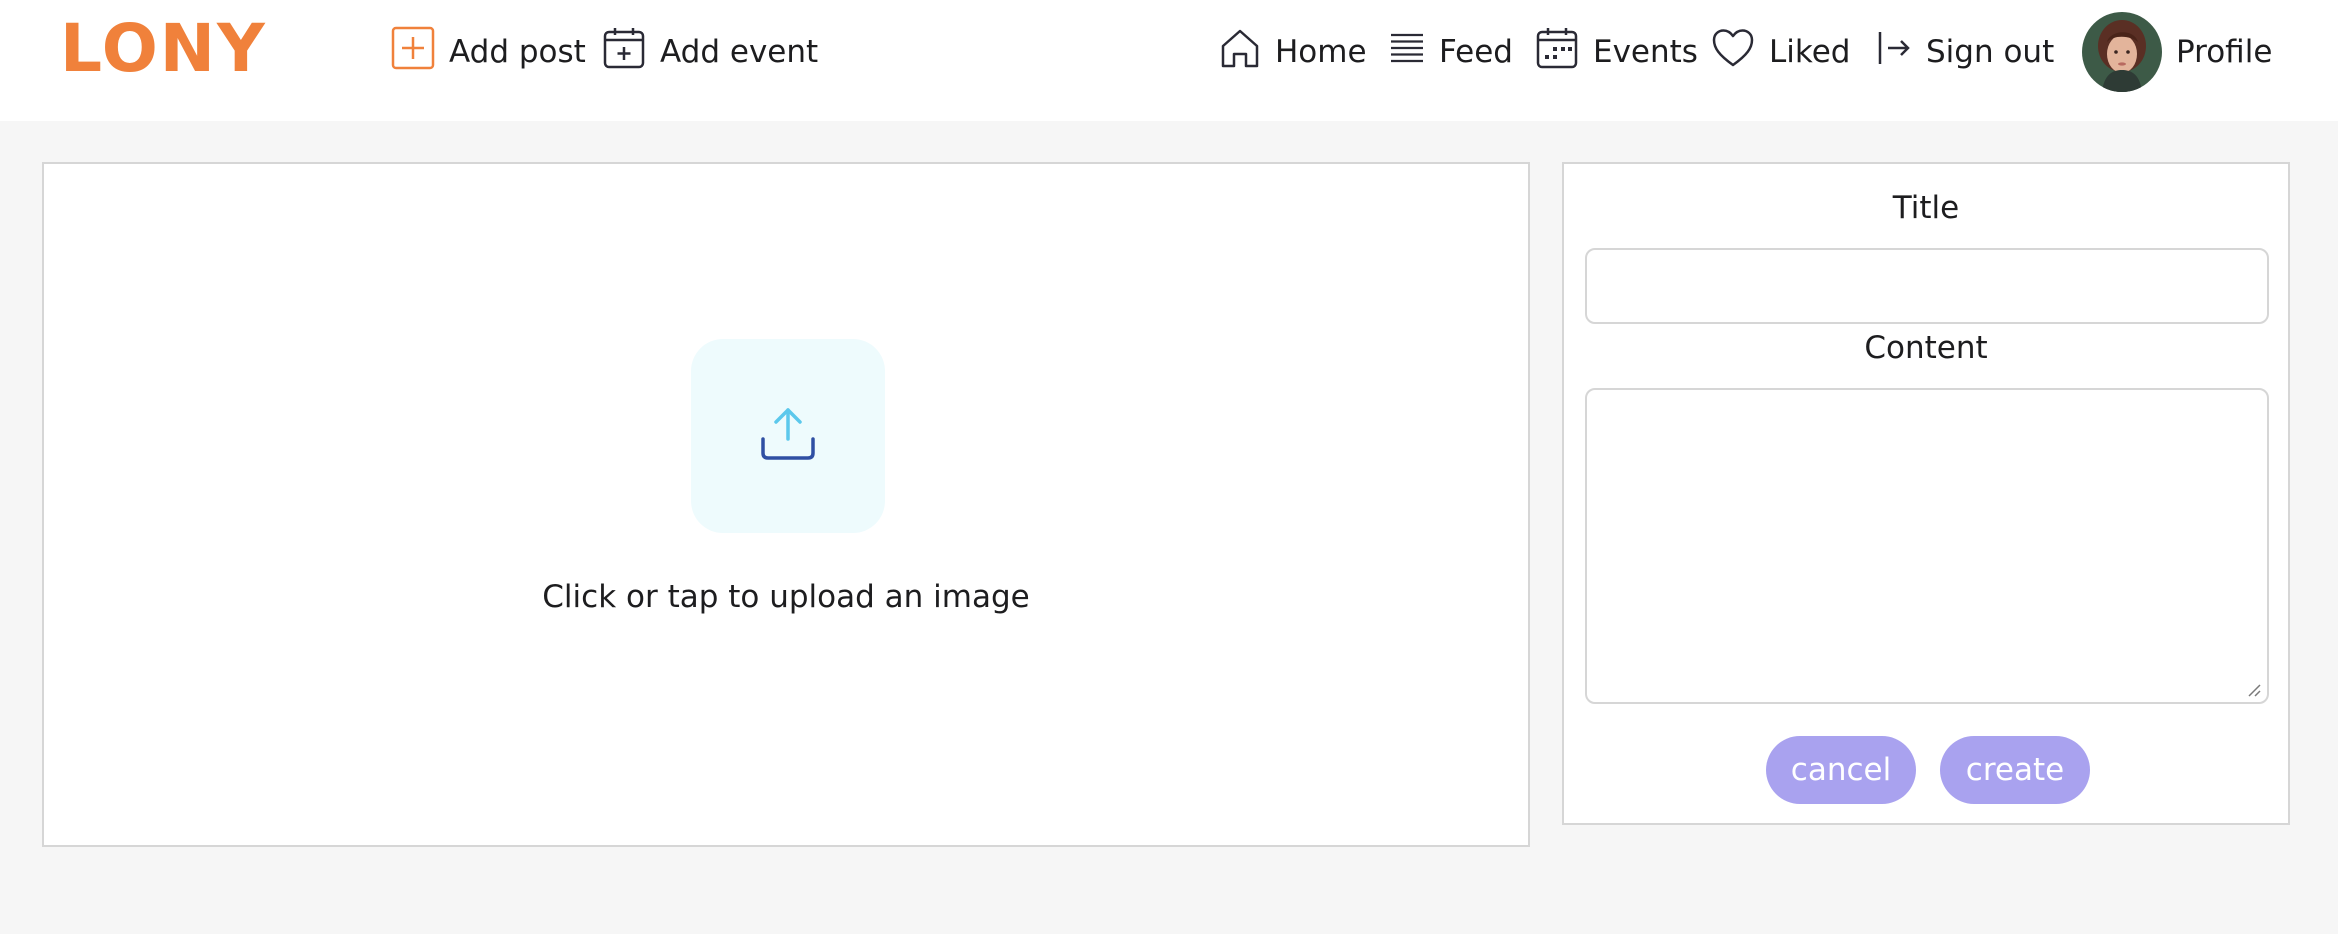 This screenshot has width=2338, height=934. I want to click on home-icon, so click(1240, 52).